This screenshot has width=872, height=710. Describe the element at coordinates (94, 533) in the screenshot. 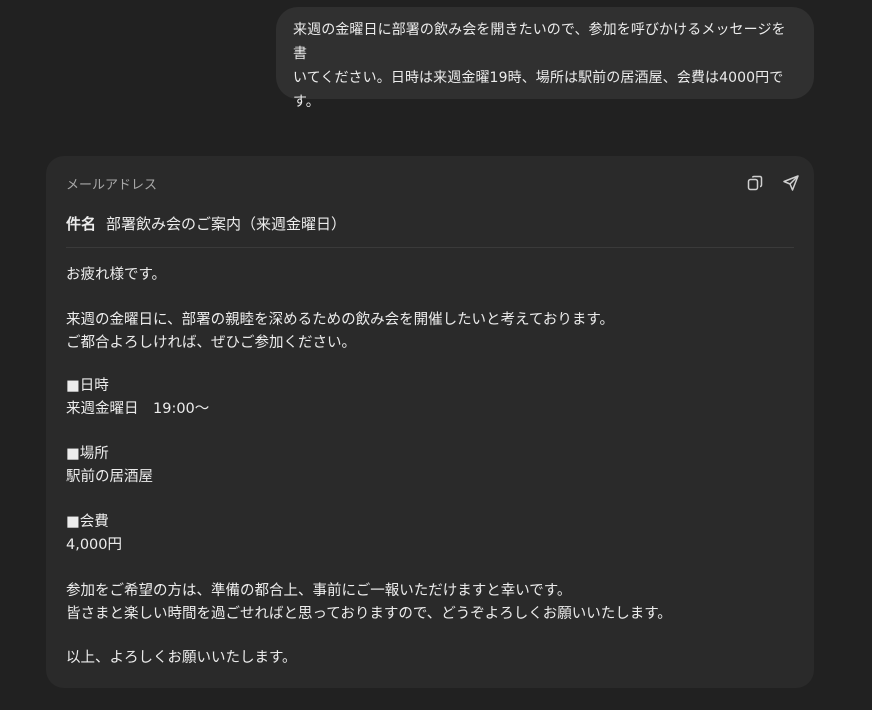

I see `email-fee-section: ■会費 4,000円` at that location.